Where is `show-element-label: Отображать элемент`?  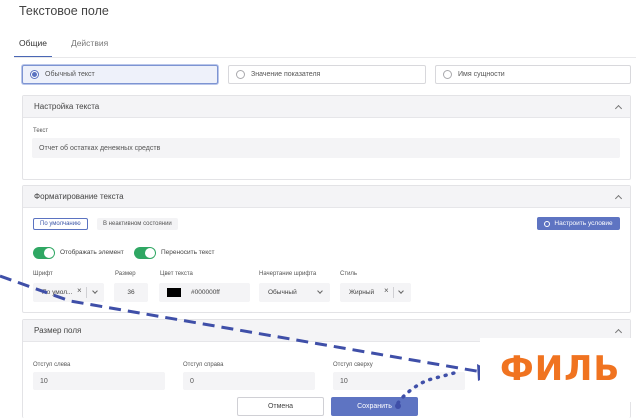
show-element-label: Отображать элемент is located at coordinates (92, 252).